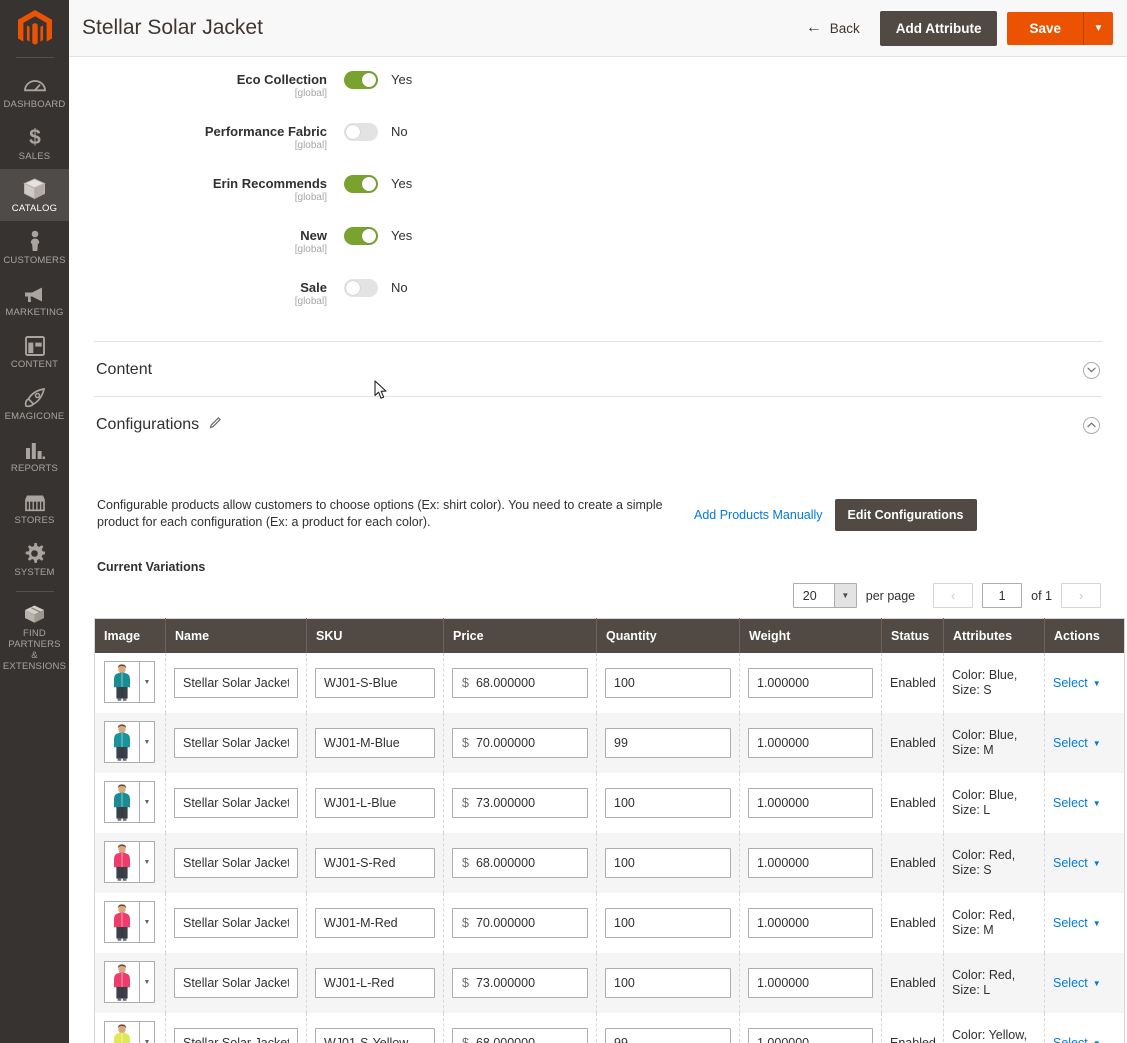 This screenshot has width=1127, height=1043. I want to click on sidebar-item-system: SYSTEM, so click(34, 559).